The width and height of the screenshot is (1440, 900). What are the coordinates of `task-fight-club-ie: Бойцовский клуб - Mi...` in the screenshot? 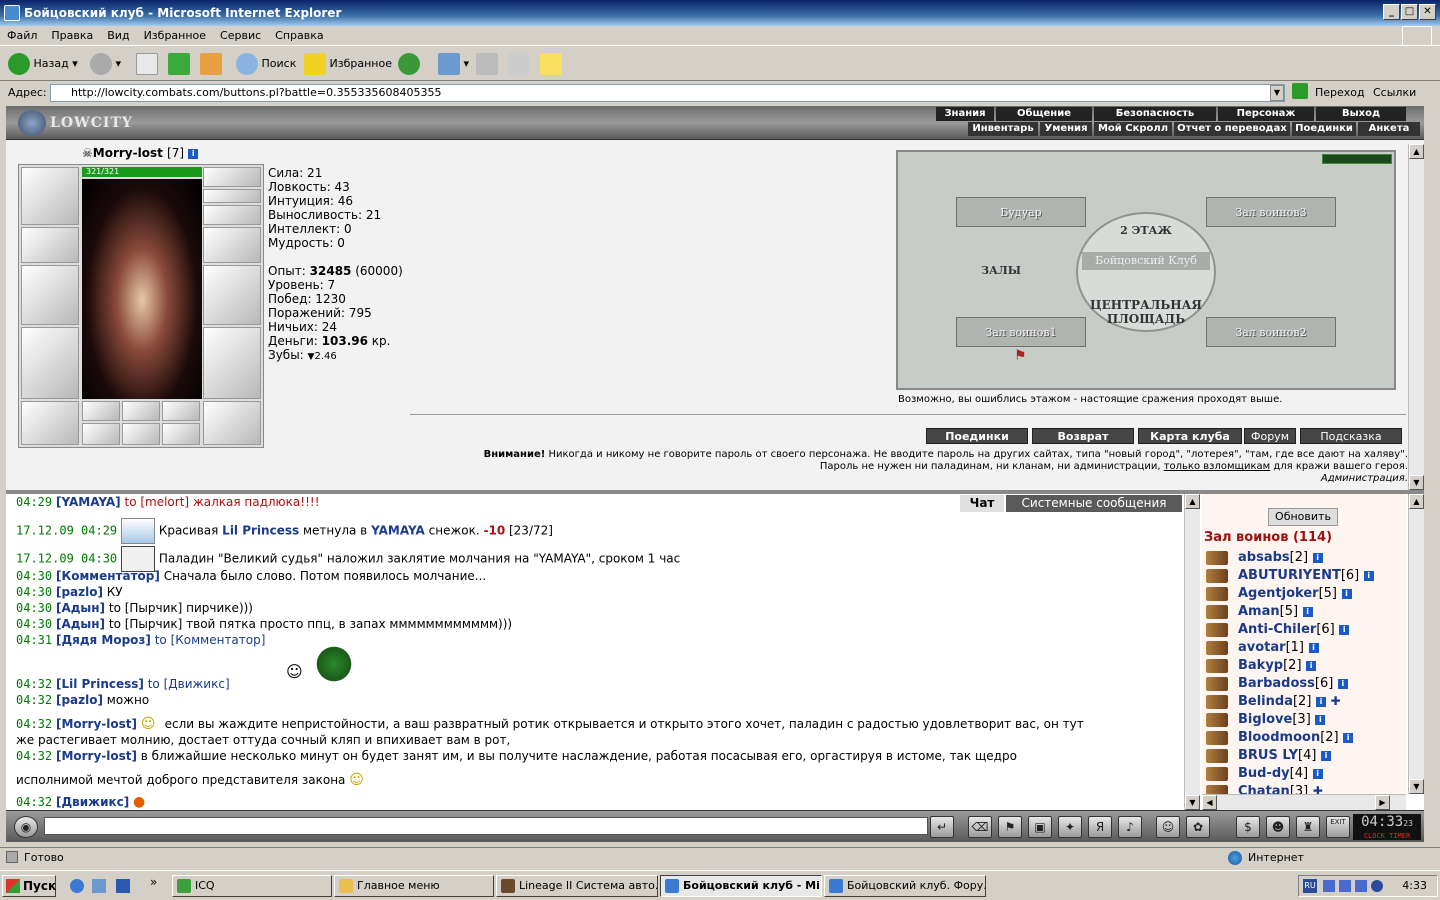 It's located at (741, 886).